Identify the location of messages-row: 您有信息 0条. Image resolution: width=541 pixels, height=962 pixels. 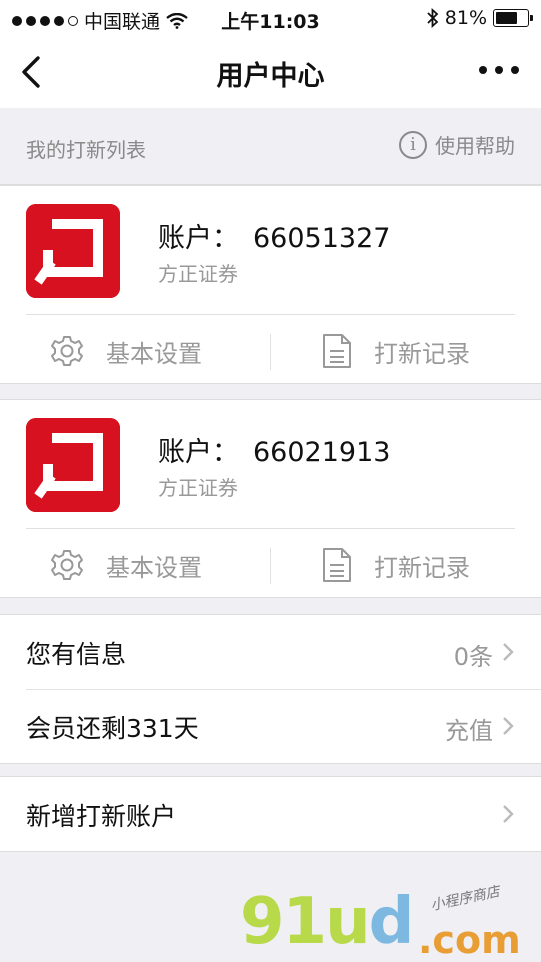
(270, 652).